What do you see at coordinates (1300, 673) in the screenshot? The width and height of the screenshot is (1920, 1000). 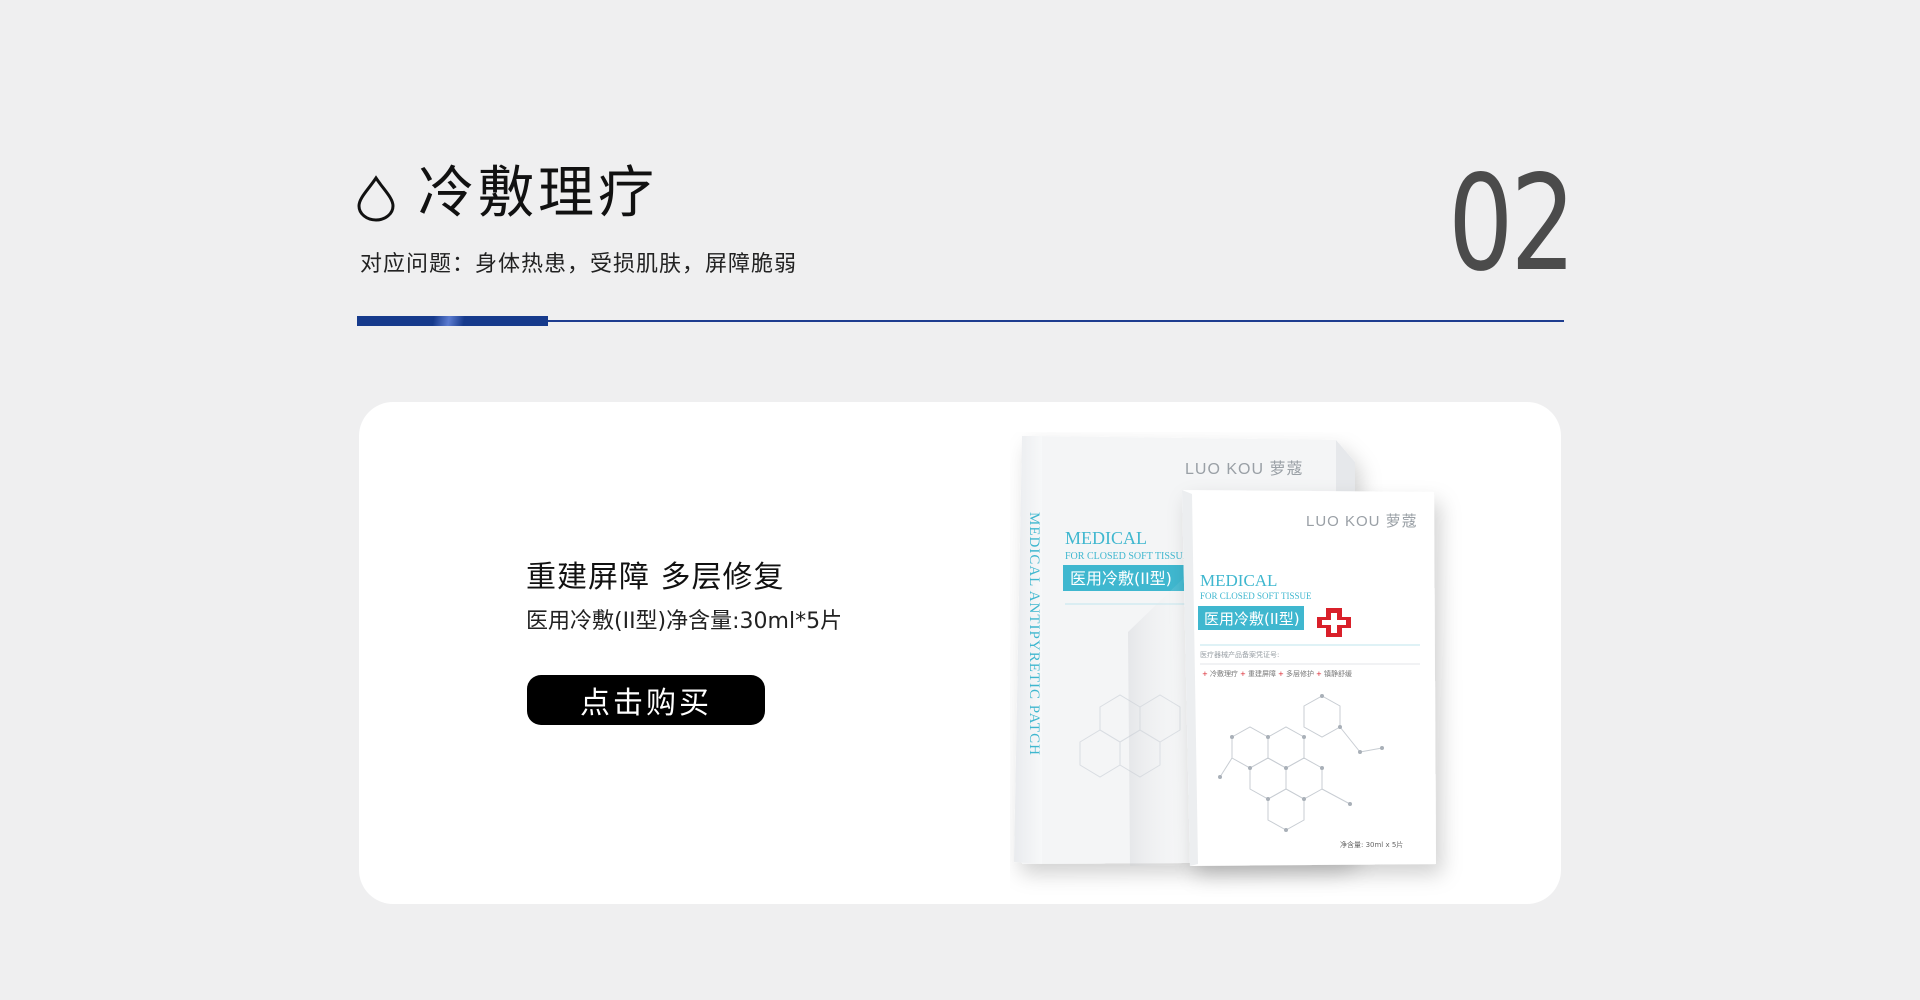 I see `feature-item: 多层修护` at bounding box center [1300, 673].